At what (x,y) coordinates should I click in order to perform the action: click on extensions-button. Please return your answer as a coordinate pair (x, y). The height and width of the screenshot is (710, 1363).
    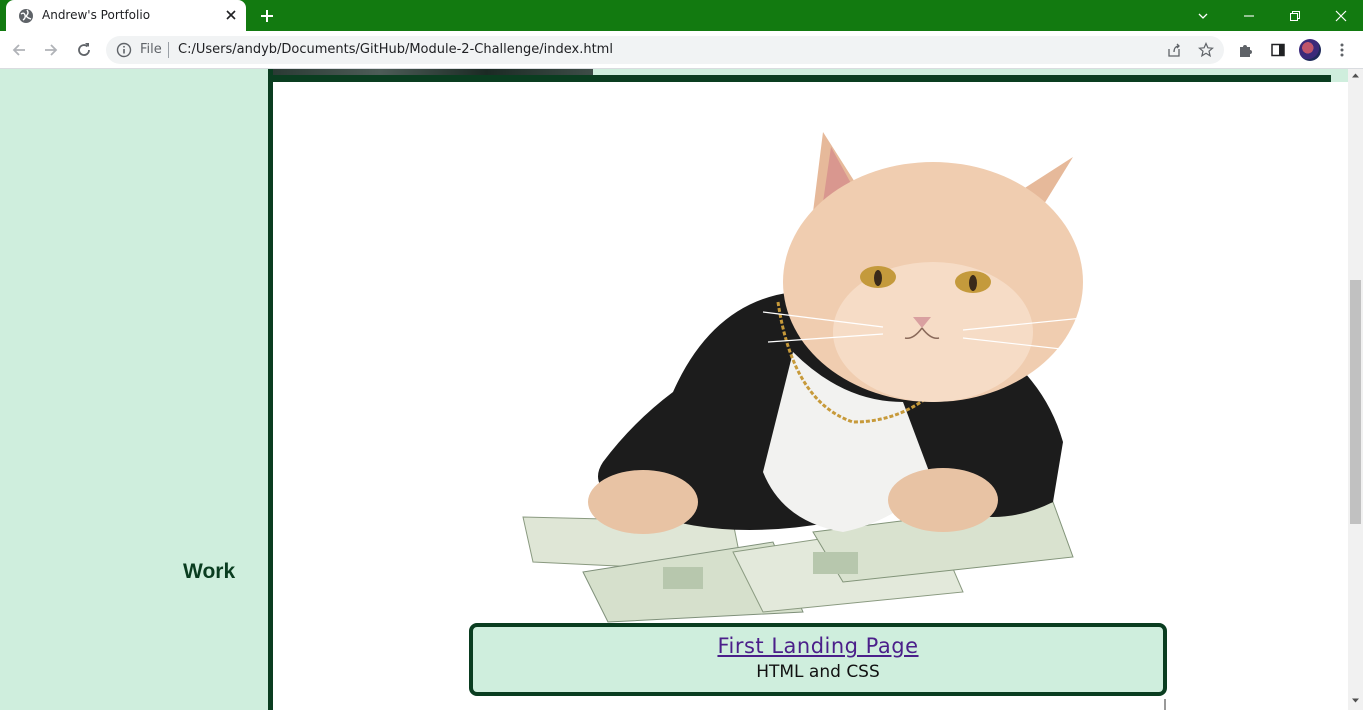
    Looking at the image, I should click on (1246, 50).